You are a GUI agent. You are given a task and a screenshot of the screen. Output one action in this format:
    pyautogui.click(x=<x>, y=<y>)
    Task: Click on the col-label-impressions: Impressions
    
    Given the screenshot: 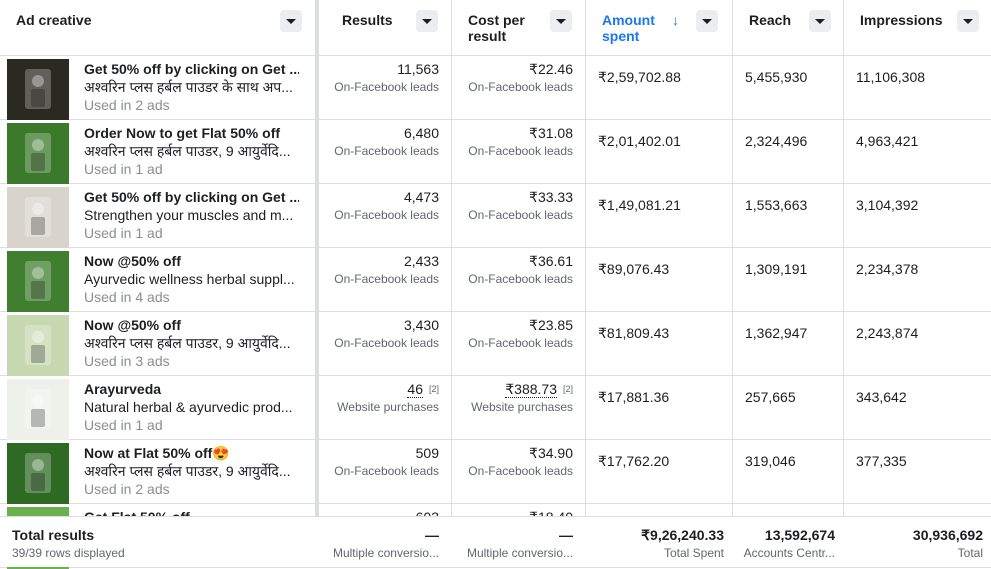 What is the action you would take?
    pyautogui.click(x=901, y=20)
    